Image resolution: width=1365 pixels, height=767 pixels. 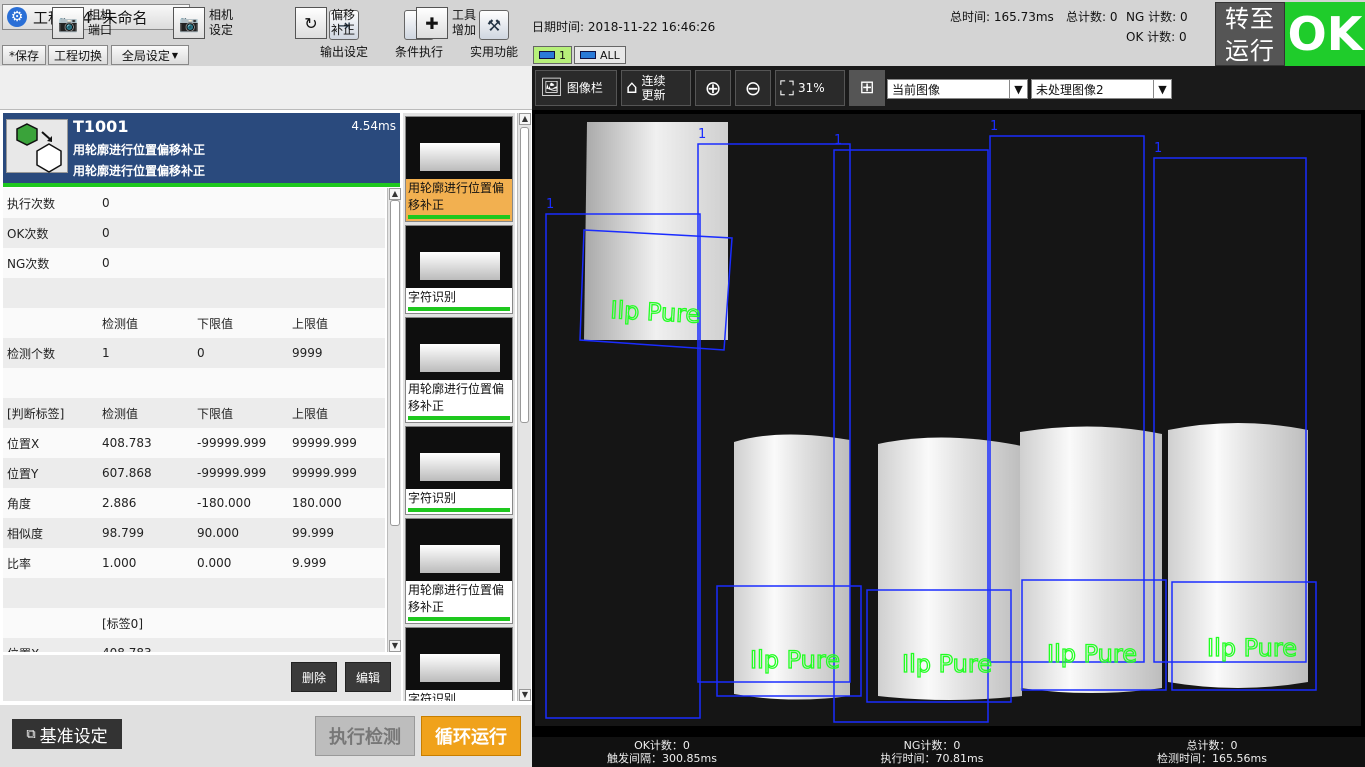 I want to click on delete-button: 删除, so click(x=314, y=677).